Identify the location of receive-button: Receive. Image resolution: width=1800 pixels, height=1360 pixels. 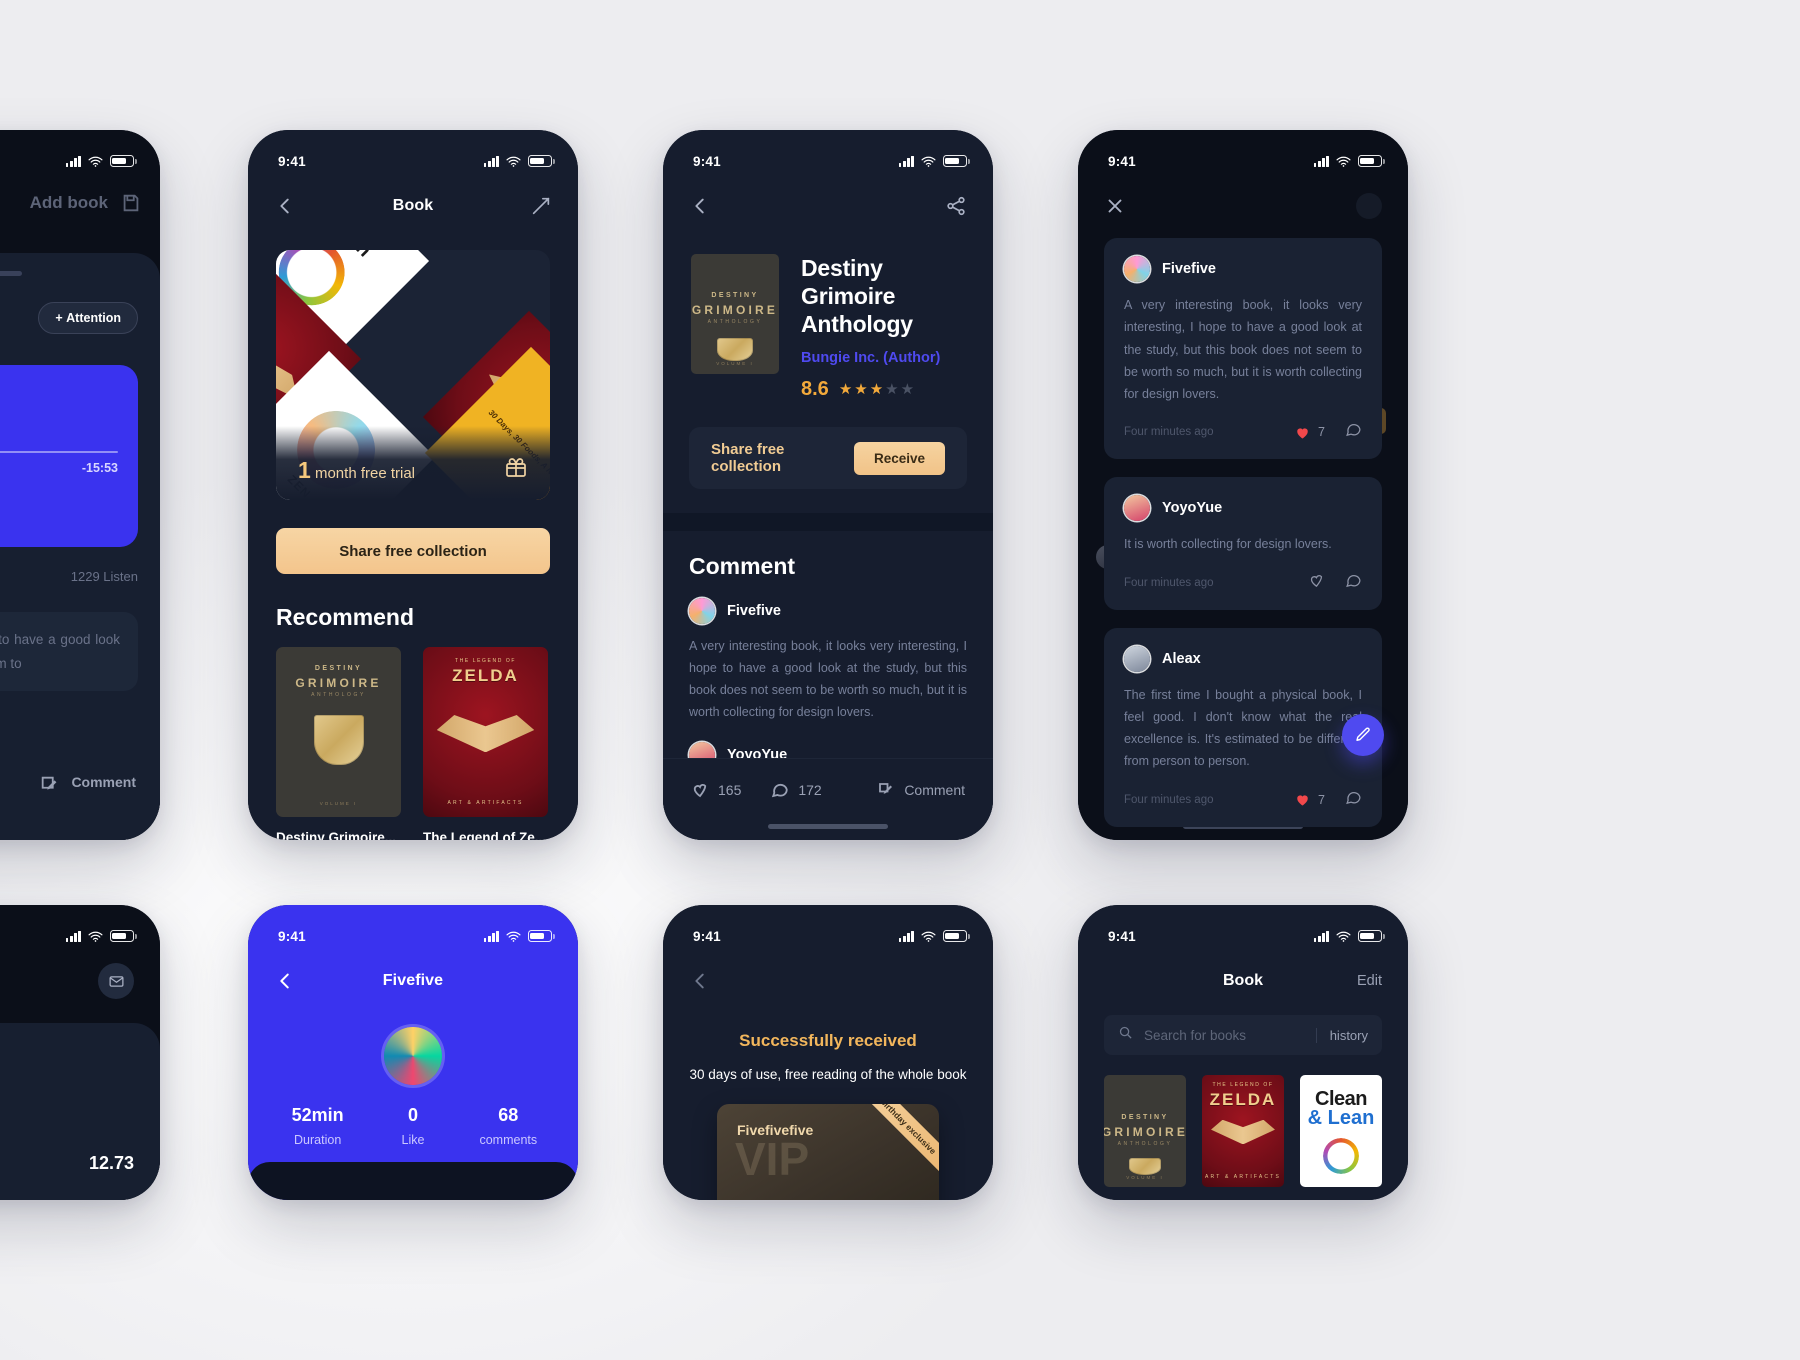
(899, 458).